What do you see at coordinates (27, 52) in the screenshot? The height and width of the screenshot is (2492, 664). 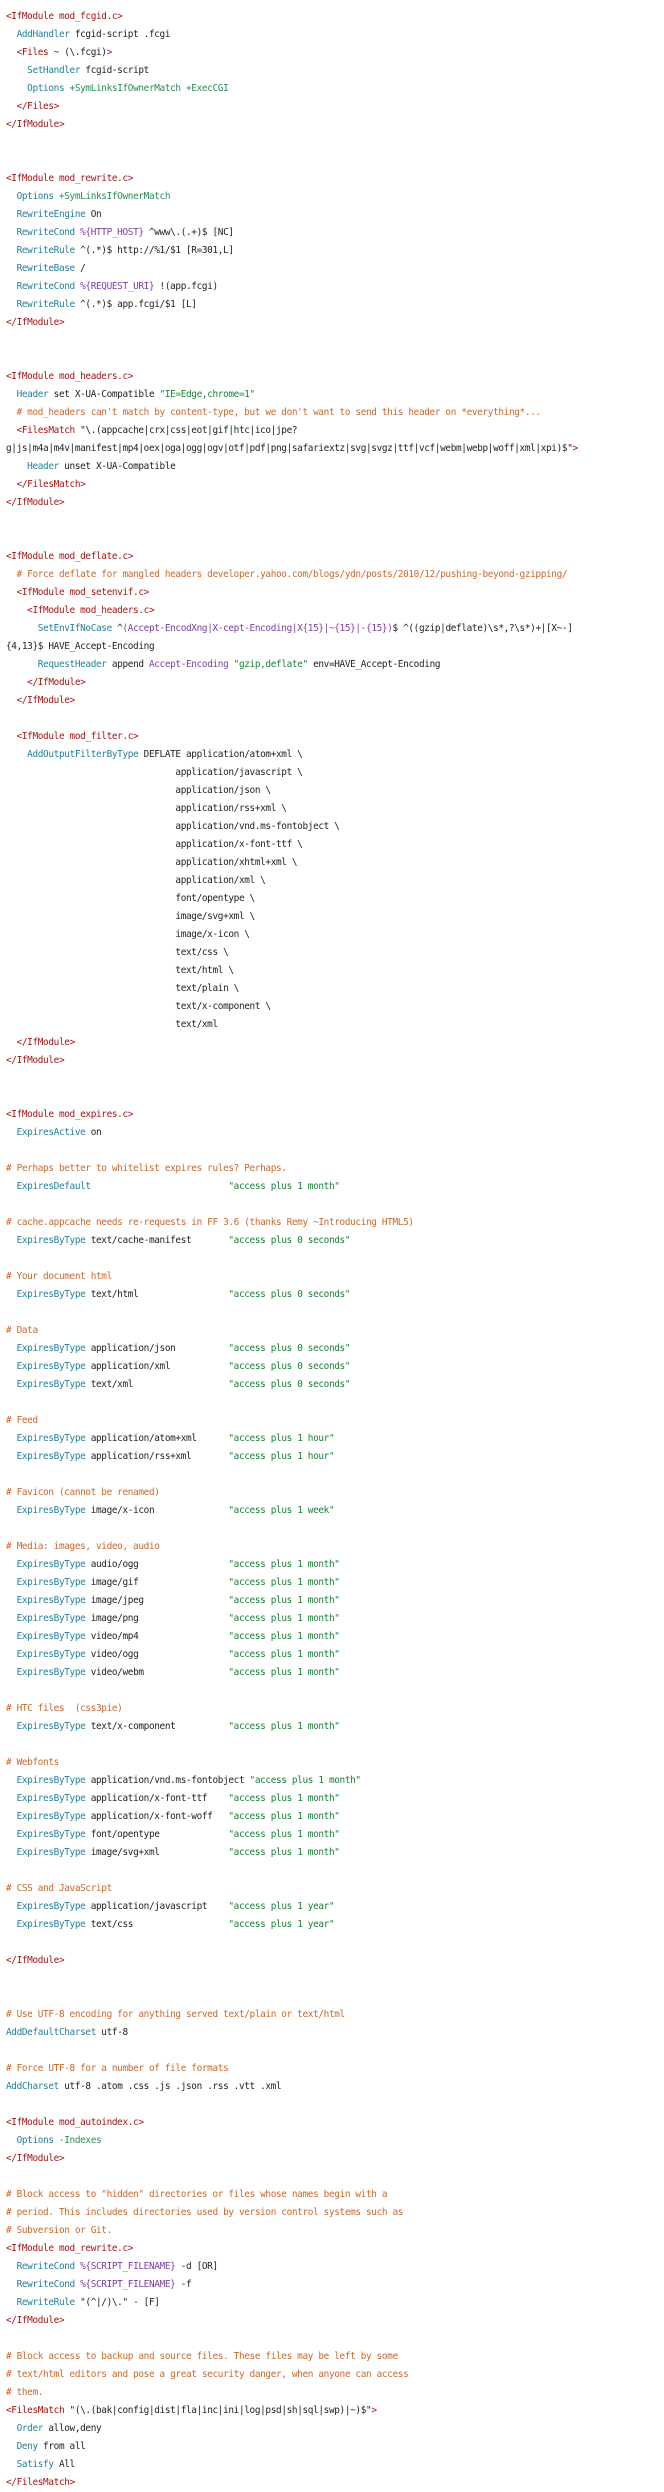 I see `code-token: <Files` at bounding box center [27, 52].